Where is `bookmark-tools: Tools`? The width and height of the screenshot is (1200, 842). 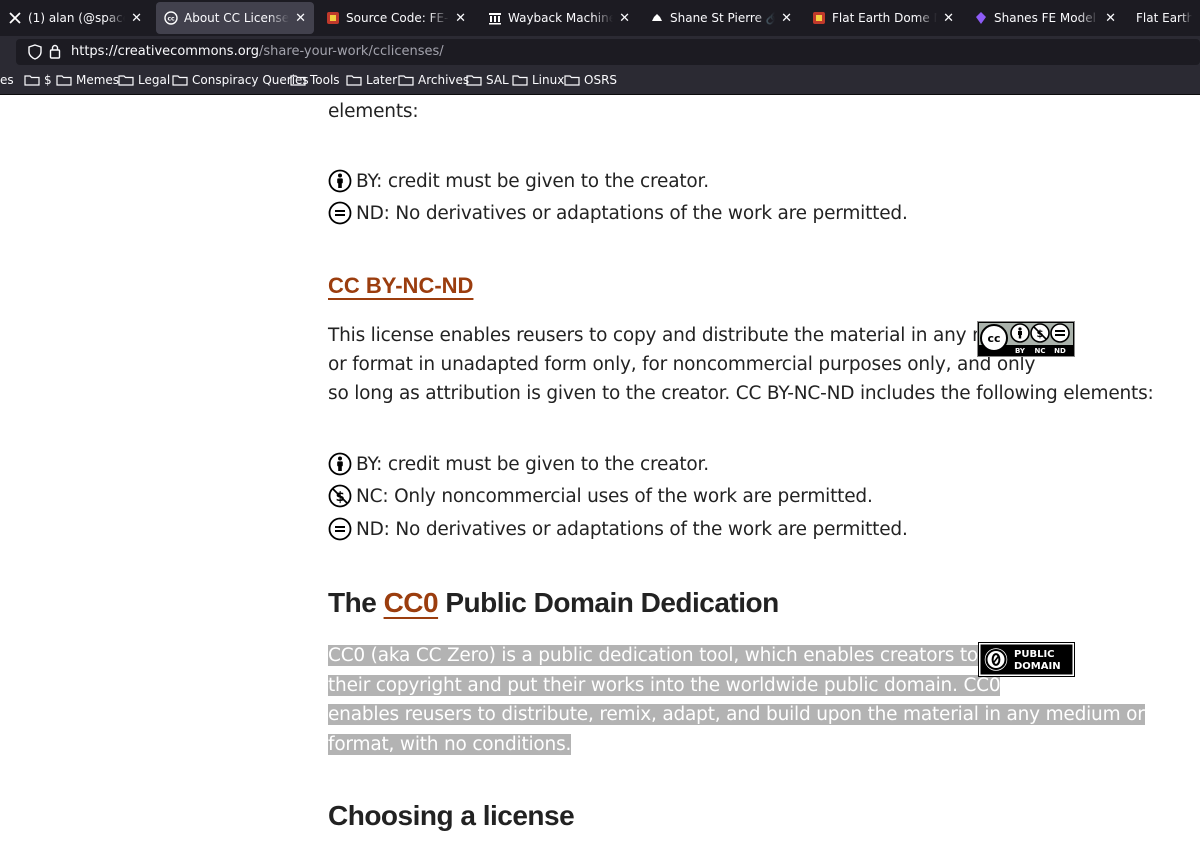 bookmark-tools: Tools is located at coordinates (315, 80).